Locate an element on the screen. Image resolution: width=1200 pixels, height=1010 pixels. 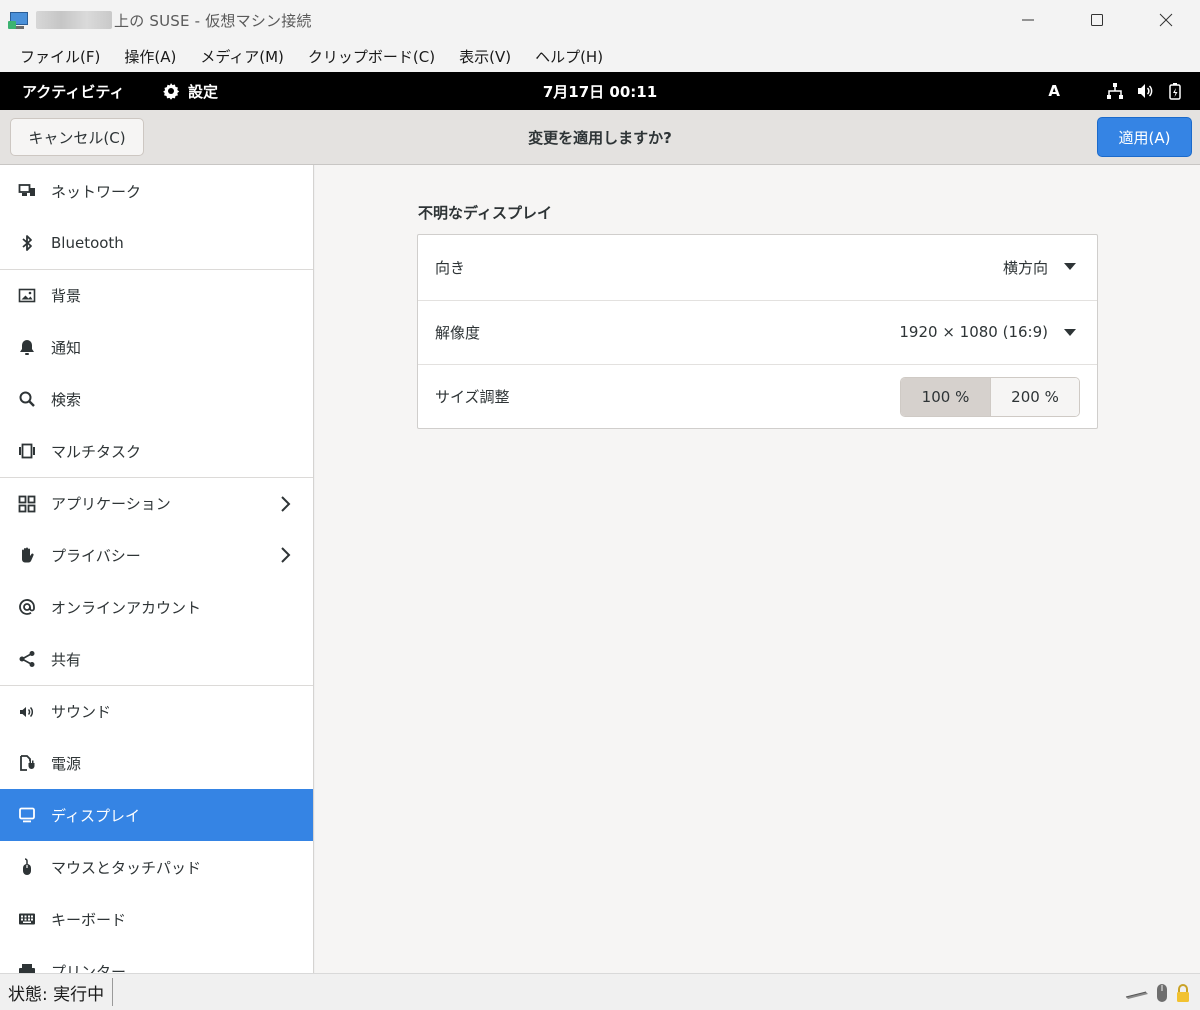
sidebar-item-mouse-touchpad: マウスとタッチパッド is located at coordinates (156, 867).